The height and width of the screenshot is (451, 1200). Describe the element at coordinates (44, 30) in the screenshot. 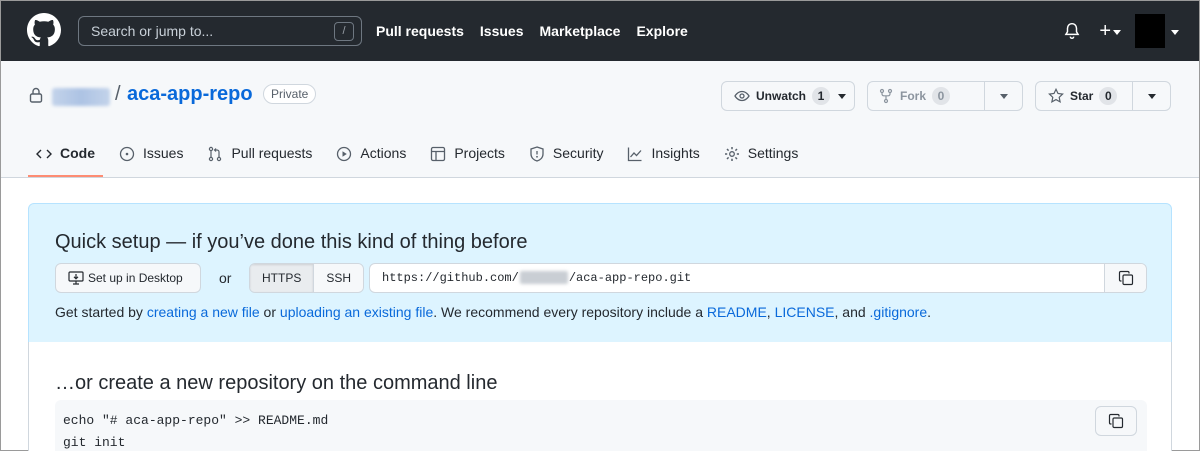

I see `github-logo-icon` at that location.